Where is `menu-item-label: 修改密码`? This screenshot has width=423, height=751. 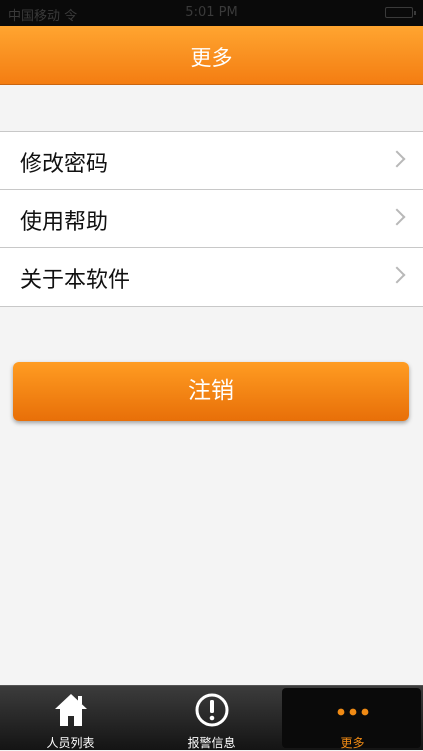
menu-item-label: 修改密码 is located at coordinates (64, 164).